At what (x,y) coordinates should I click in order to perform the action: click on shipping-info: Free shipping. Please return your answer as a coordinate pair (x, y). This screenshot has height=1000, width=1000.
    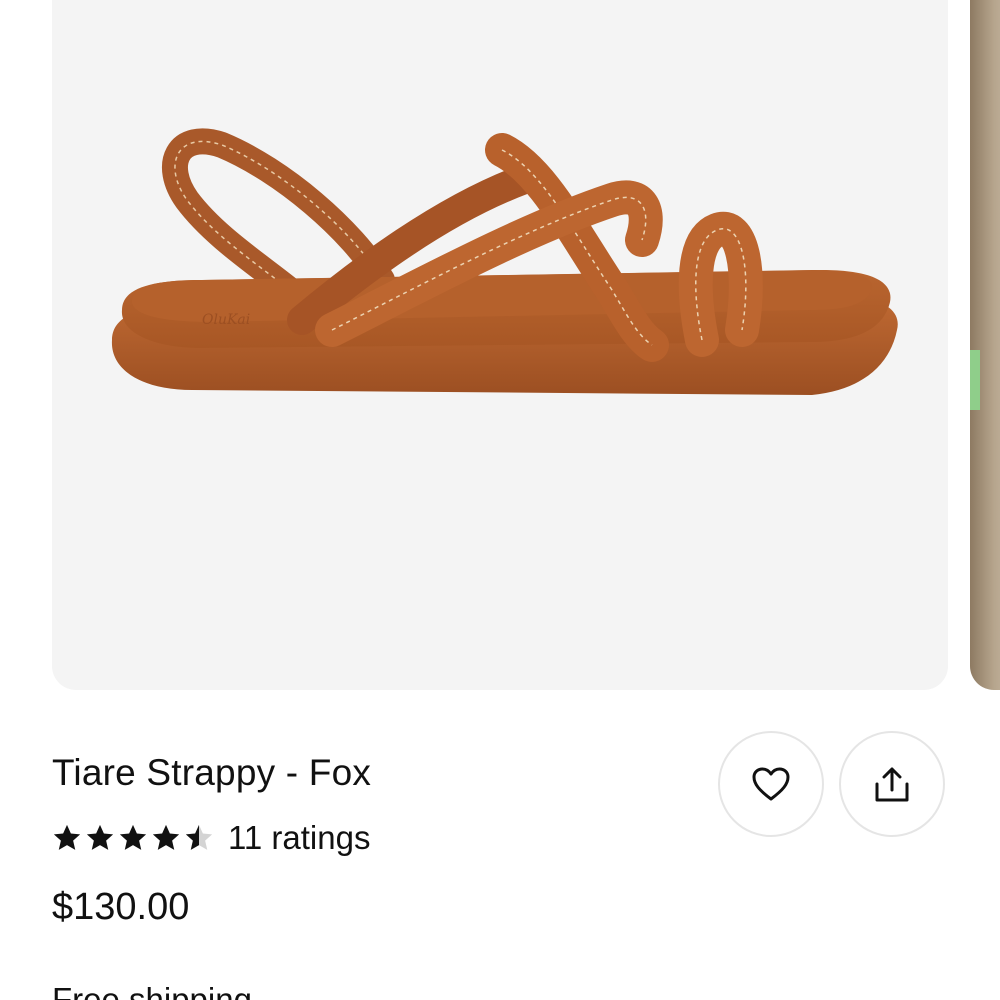
    Looking at the image, I should click on (152, 990).